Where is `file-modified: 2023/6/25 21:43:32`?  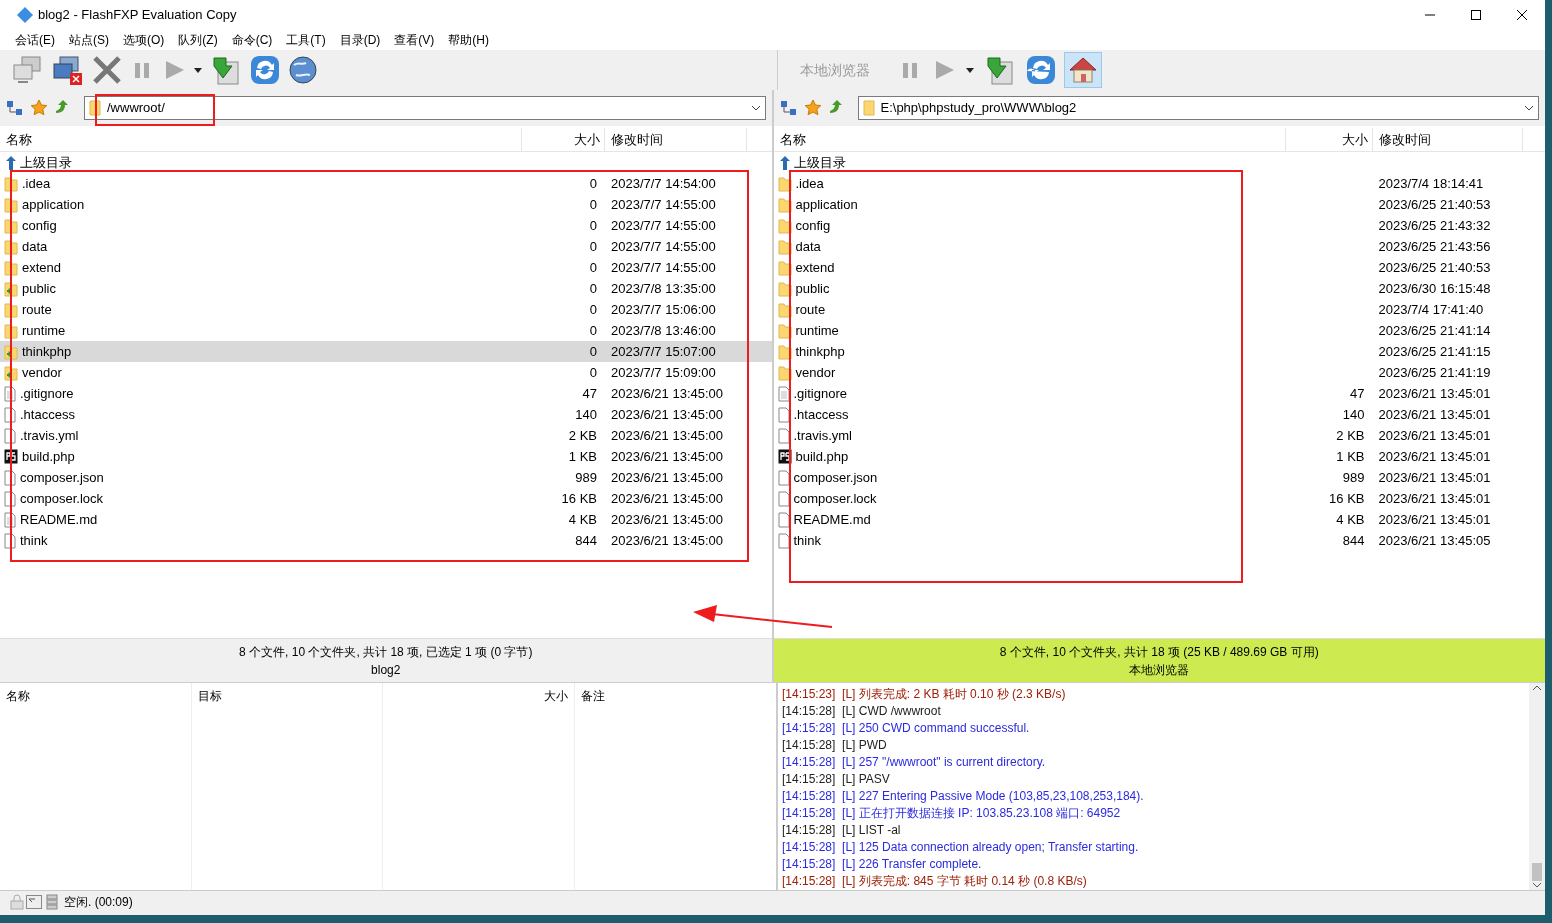 file-modified: 2023/6/25 21:43:32 is located at coordinates (1434, 225).